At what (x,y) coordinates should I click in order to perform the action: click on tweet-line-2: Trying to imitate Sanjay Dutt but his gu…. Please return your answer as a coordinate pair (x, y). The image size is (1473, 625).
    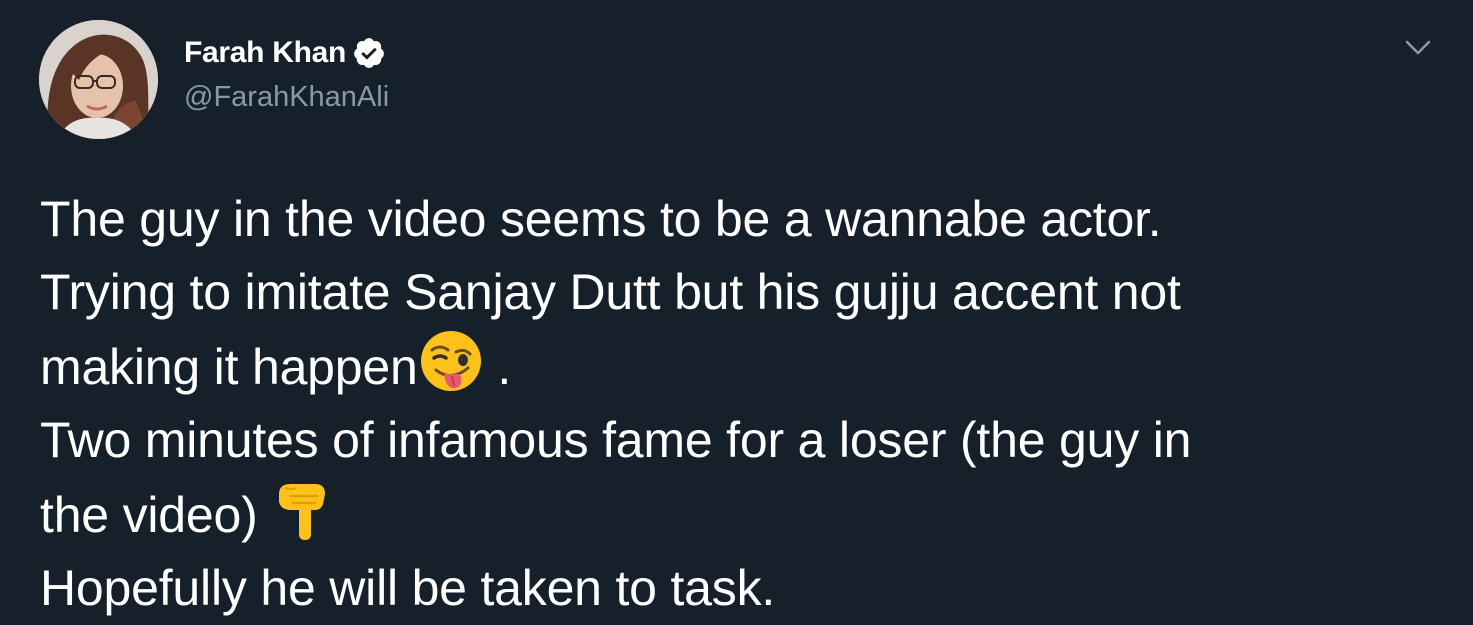
    Looking at the image, I should click on (610, 291).